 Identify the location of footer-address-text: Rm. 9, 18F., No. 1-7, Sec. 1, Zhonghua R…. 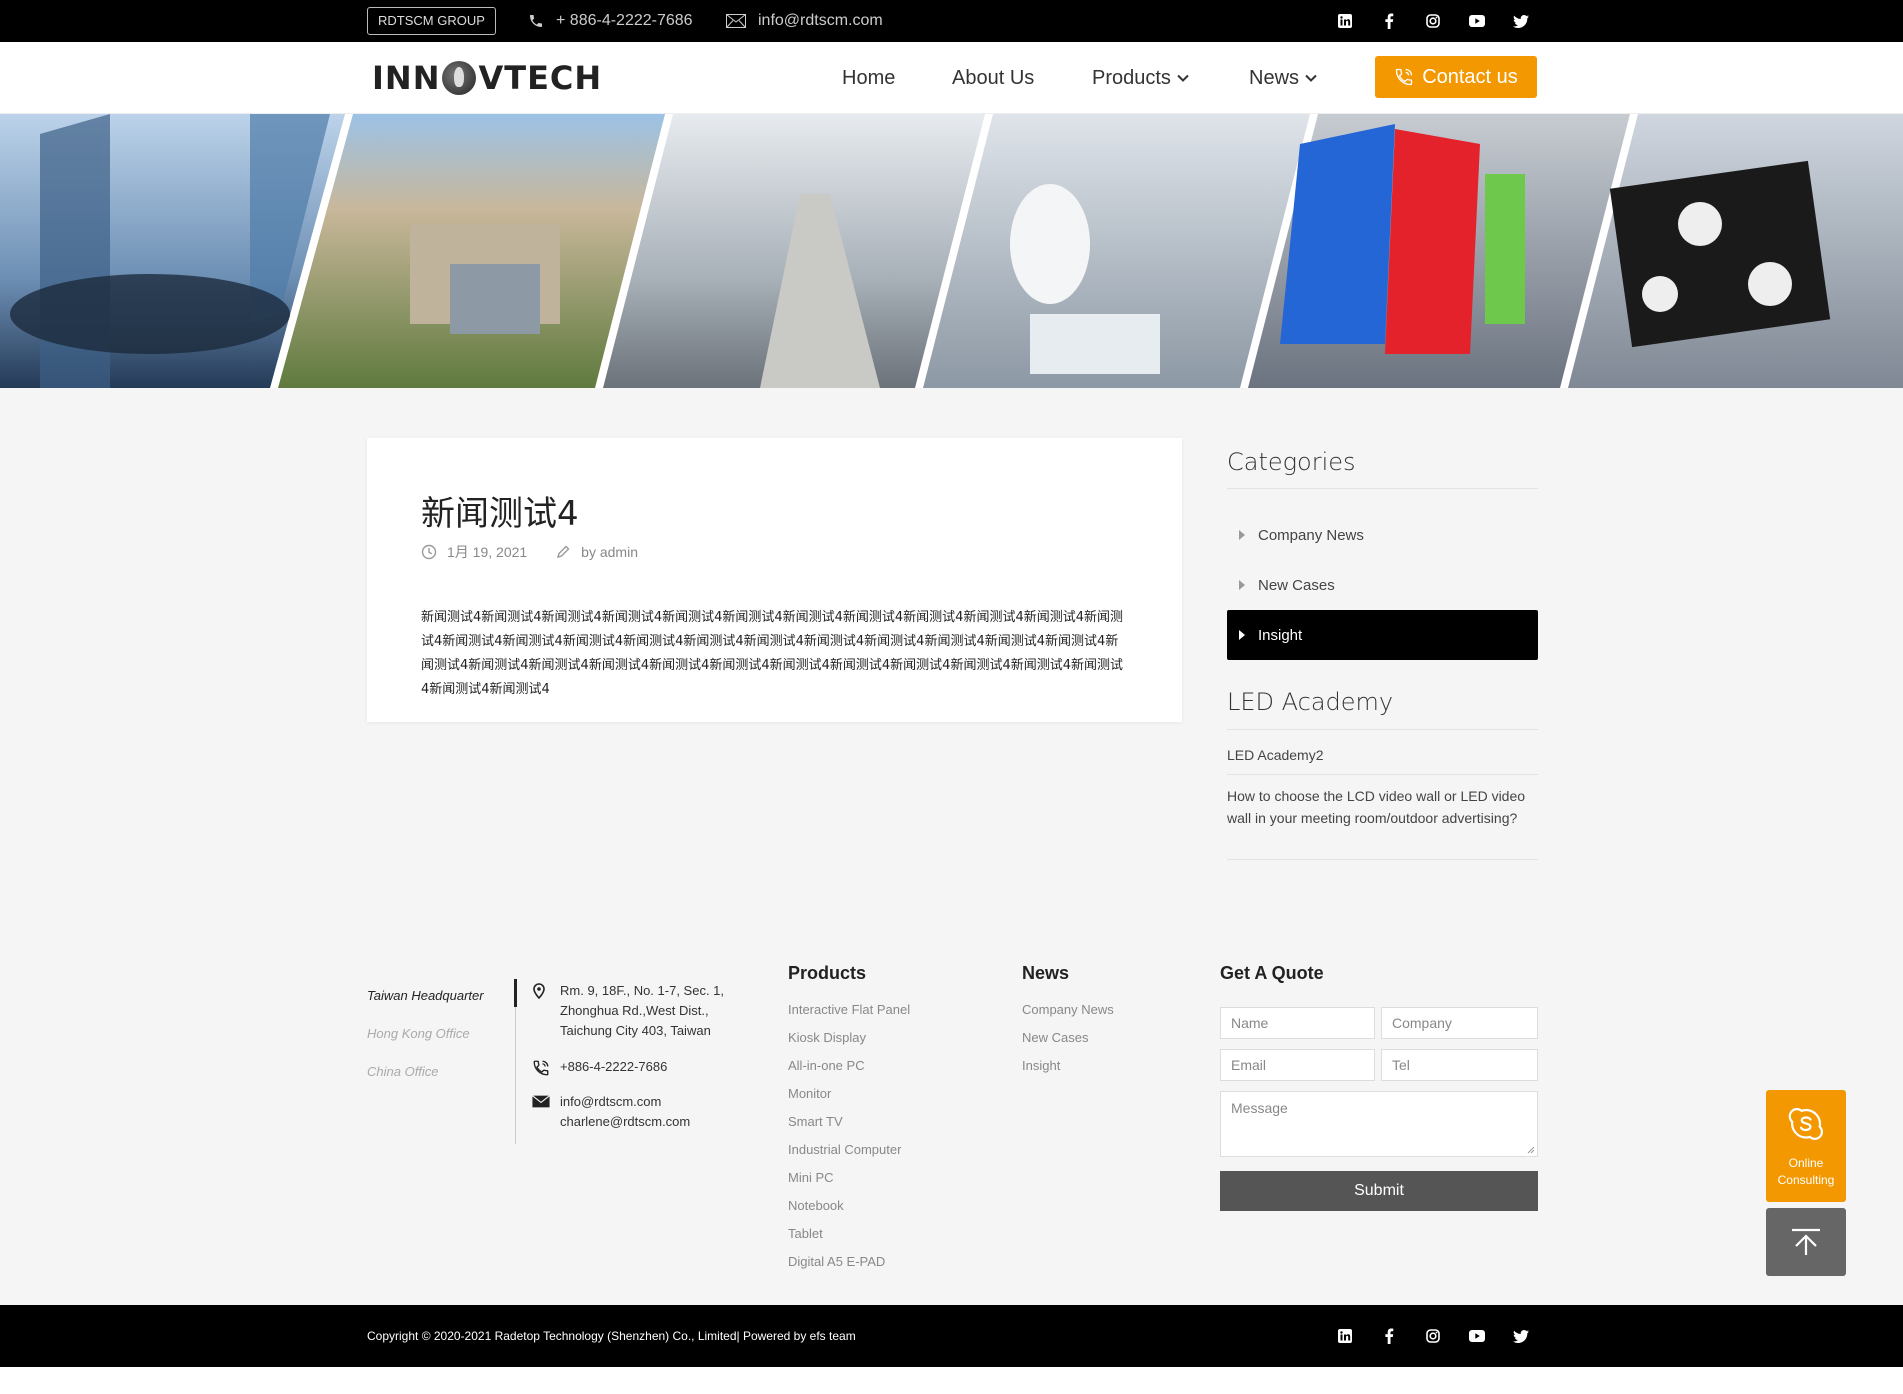
(642, 1010).